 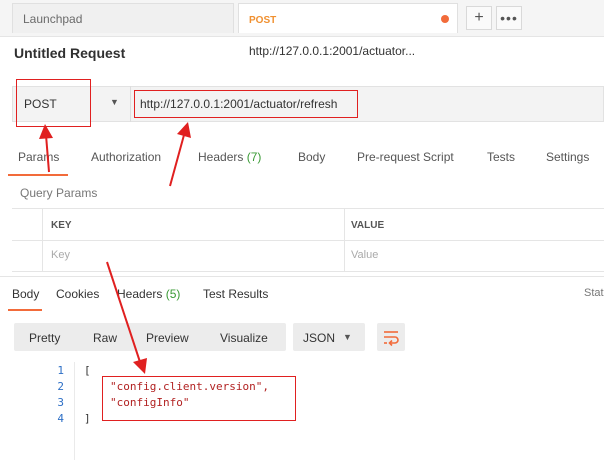 What do you see at coordinates (46, 148) in the screenshot?
I see `arrow-to-method` at bounding box center [46, 148].